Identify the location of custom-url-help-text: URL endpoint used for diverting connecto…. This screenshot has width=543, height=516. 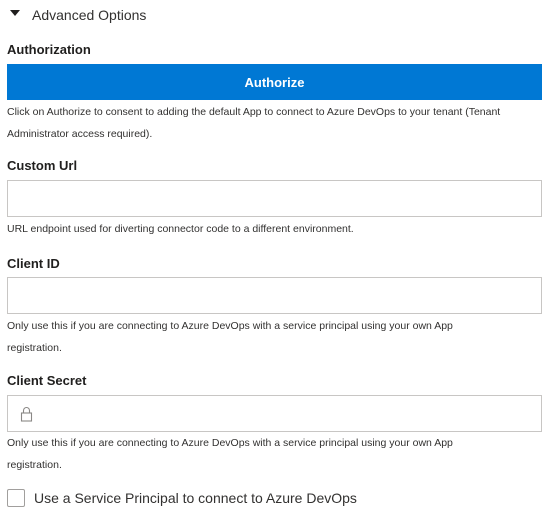
(180, 229).